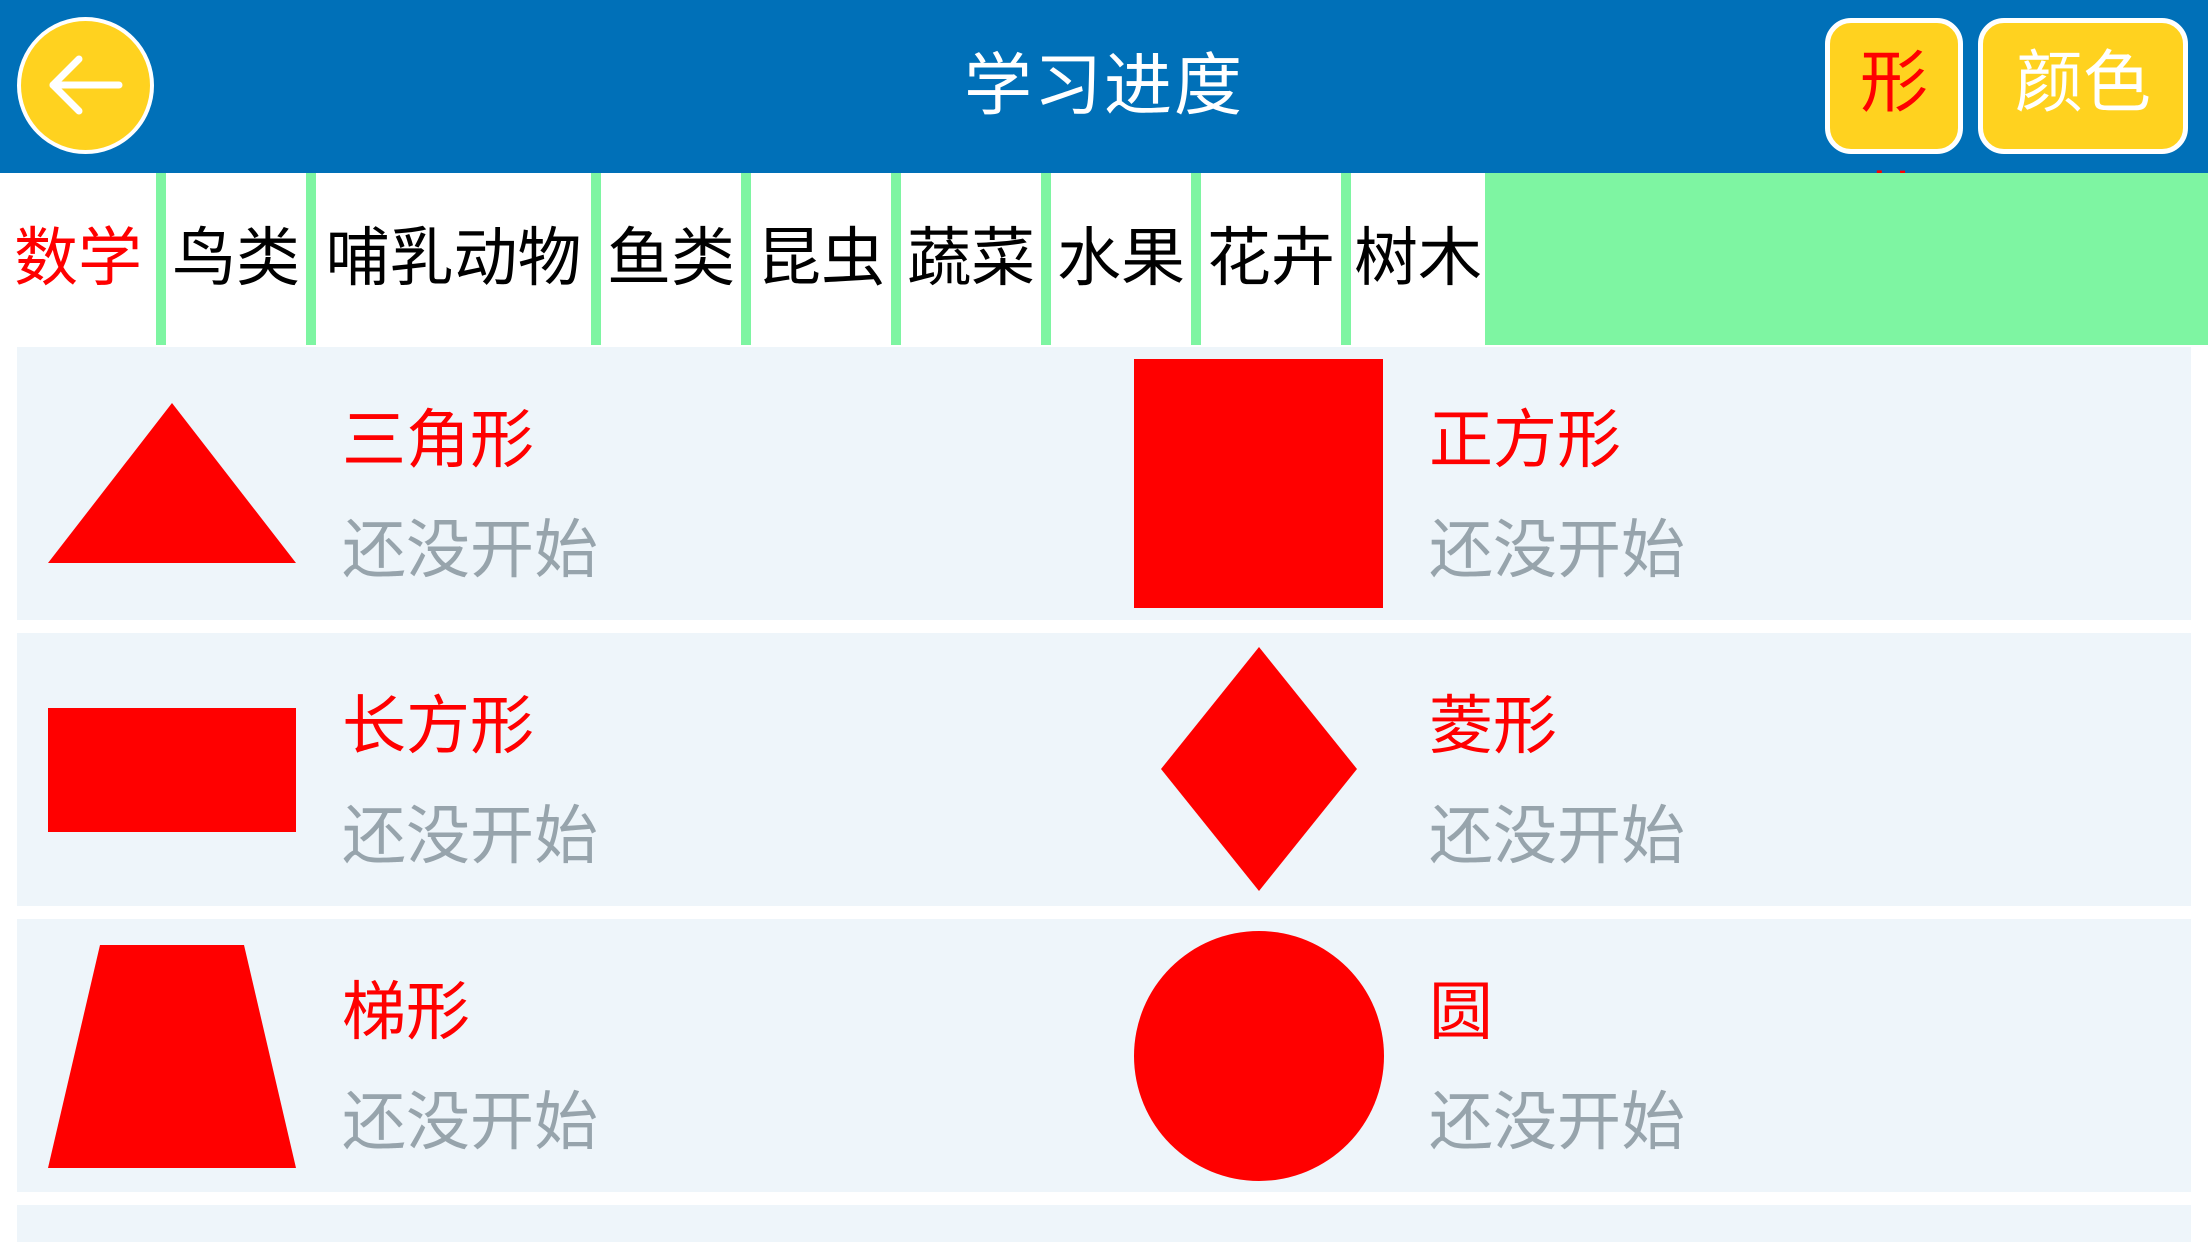  What do you see at coordinates (438, 727) in the screenshot?
I see `shape-name: 长方形` at bounding box center [438, 727].